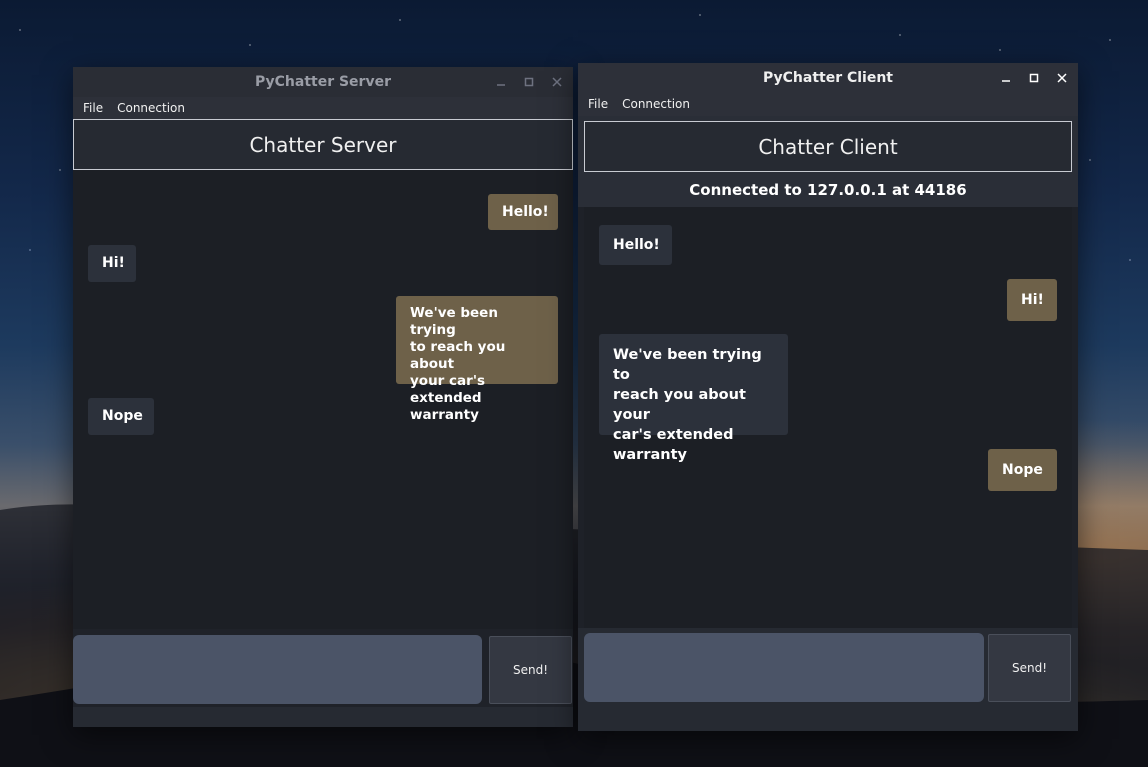 This screenshot has width=1148, height=767. I want to click on client-input-row: Send!, so click(828, 666).